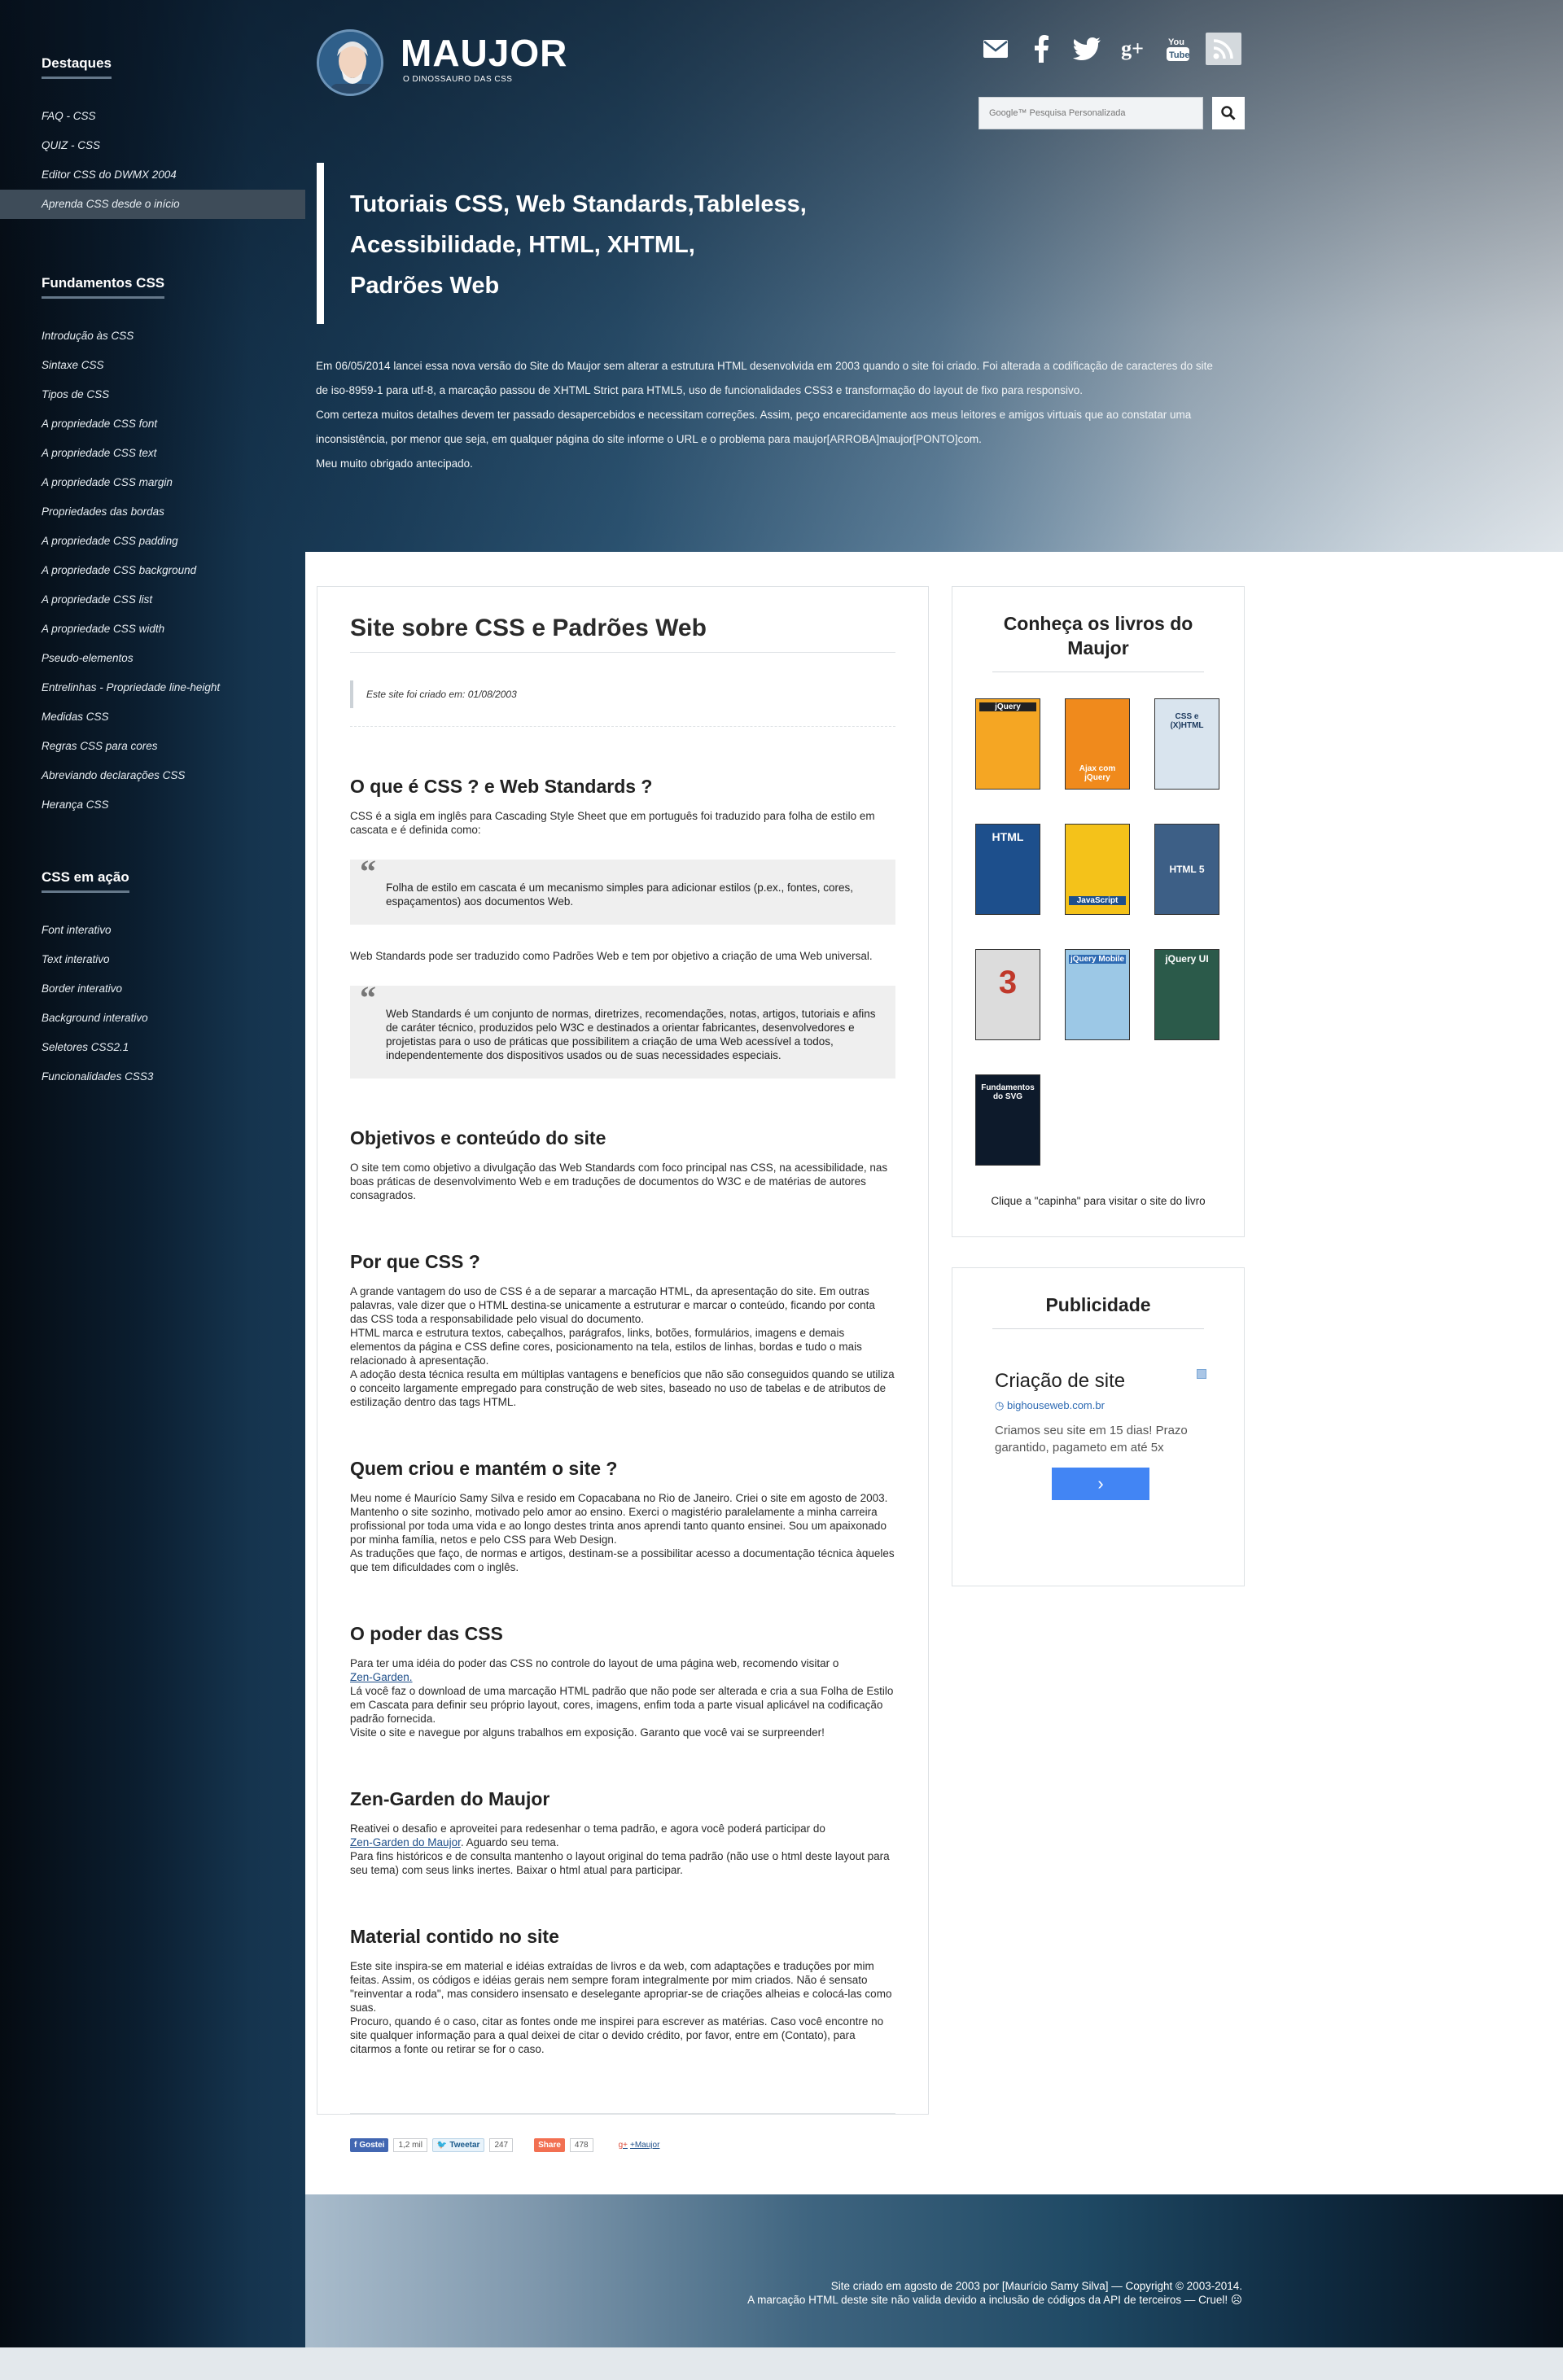  Describe the element at coordinates (152, 512) in the screenshot. I see `sidebar-item: Propriedades das bordas` at that location.